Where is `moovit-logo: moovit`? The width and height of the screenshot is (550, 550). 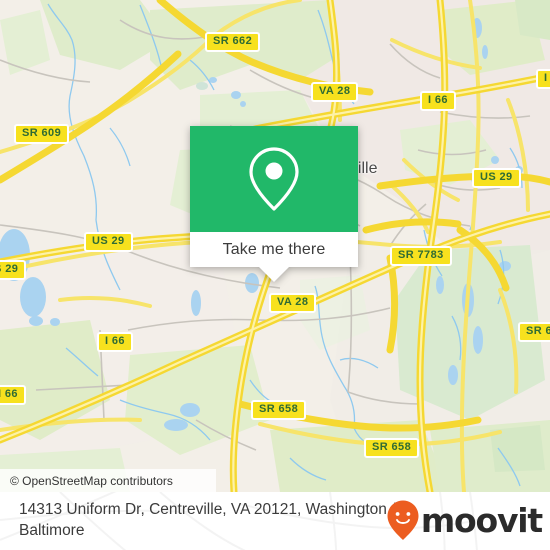 moovit-logo: moovit is located at coordinates (464, 520).